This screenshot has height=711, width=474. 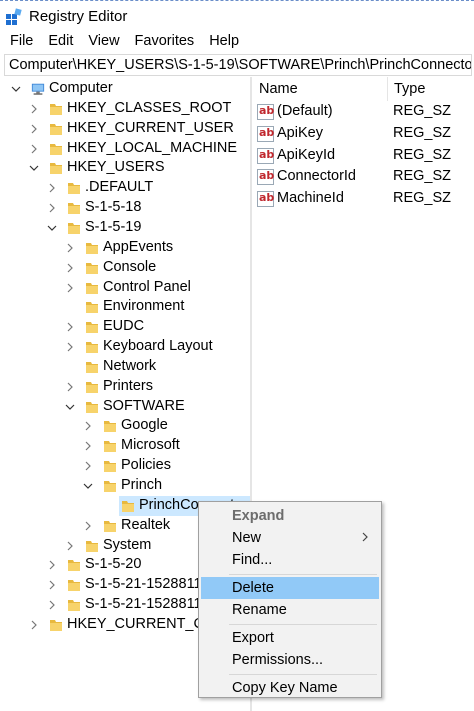 I want to click on column-header-type: Type, so click(x=409, y=89).